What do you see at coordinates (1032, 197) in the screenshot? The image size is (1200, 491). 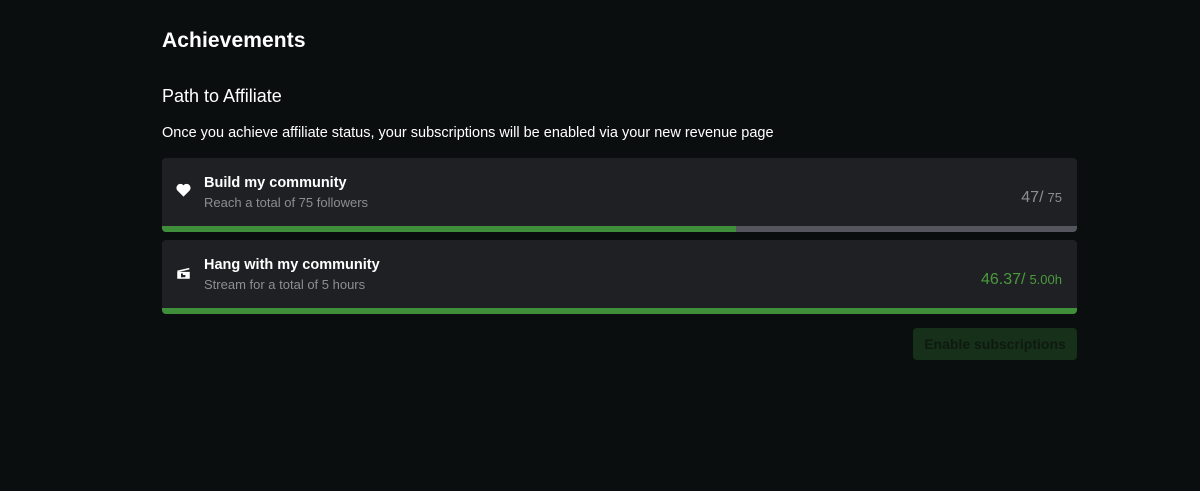 I see `progress-current: 47/` at bounding box center [1032, 197].